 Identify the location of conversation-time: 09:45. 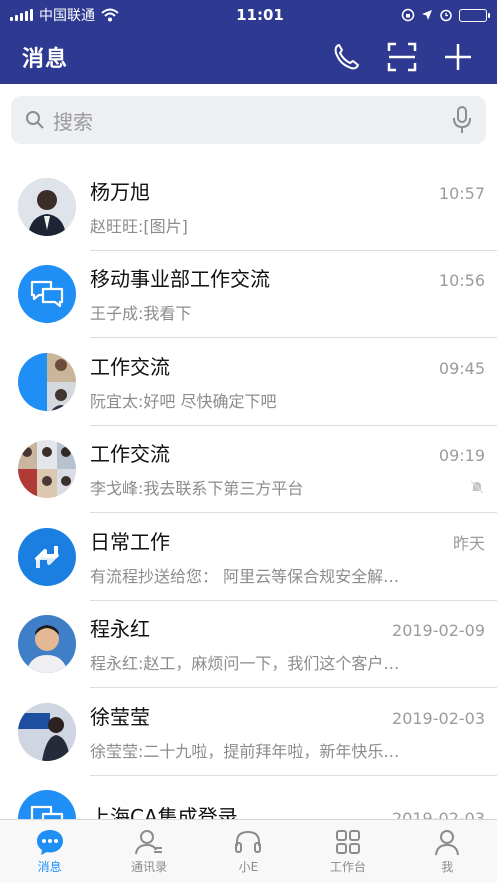
(461, 368).